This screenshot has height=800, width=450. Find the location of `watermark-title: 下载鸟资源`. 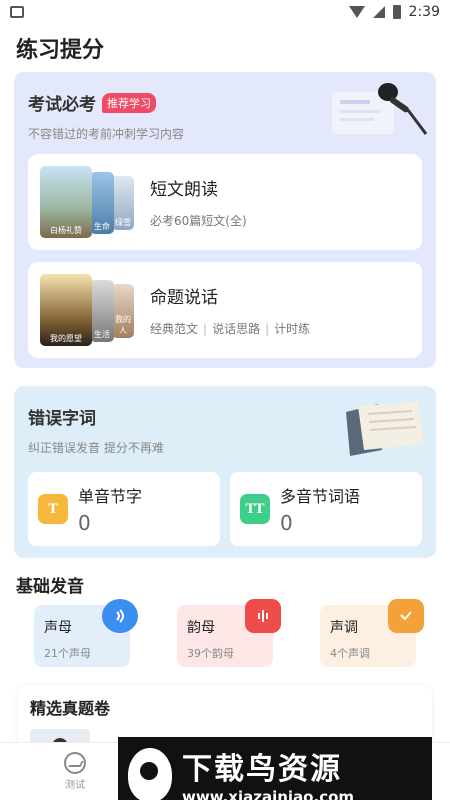

watermark-title: 下载鸟资源 is located at coordinates (262, 769).